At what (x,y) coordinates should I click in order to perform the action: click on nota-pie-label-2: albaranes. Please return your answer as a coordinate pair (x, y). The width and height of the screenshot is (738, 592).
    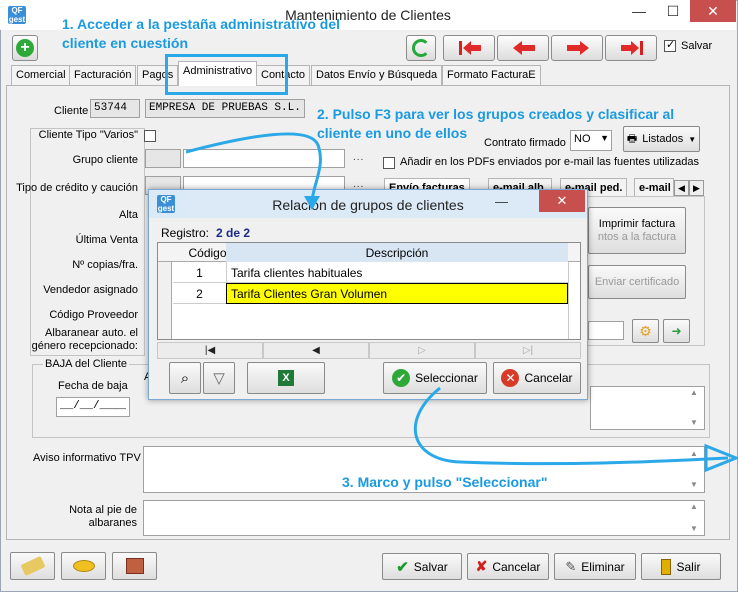
    Looking at the image, I should click on (112, 523).